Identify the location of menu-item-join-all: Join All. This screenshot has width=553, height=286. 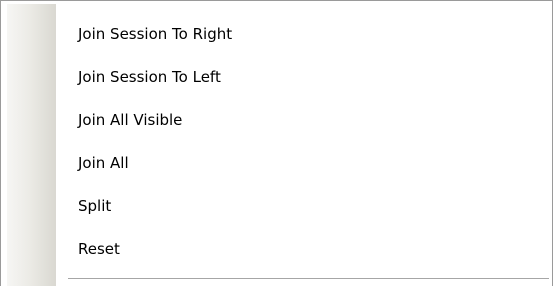
(277, 163).